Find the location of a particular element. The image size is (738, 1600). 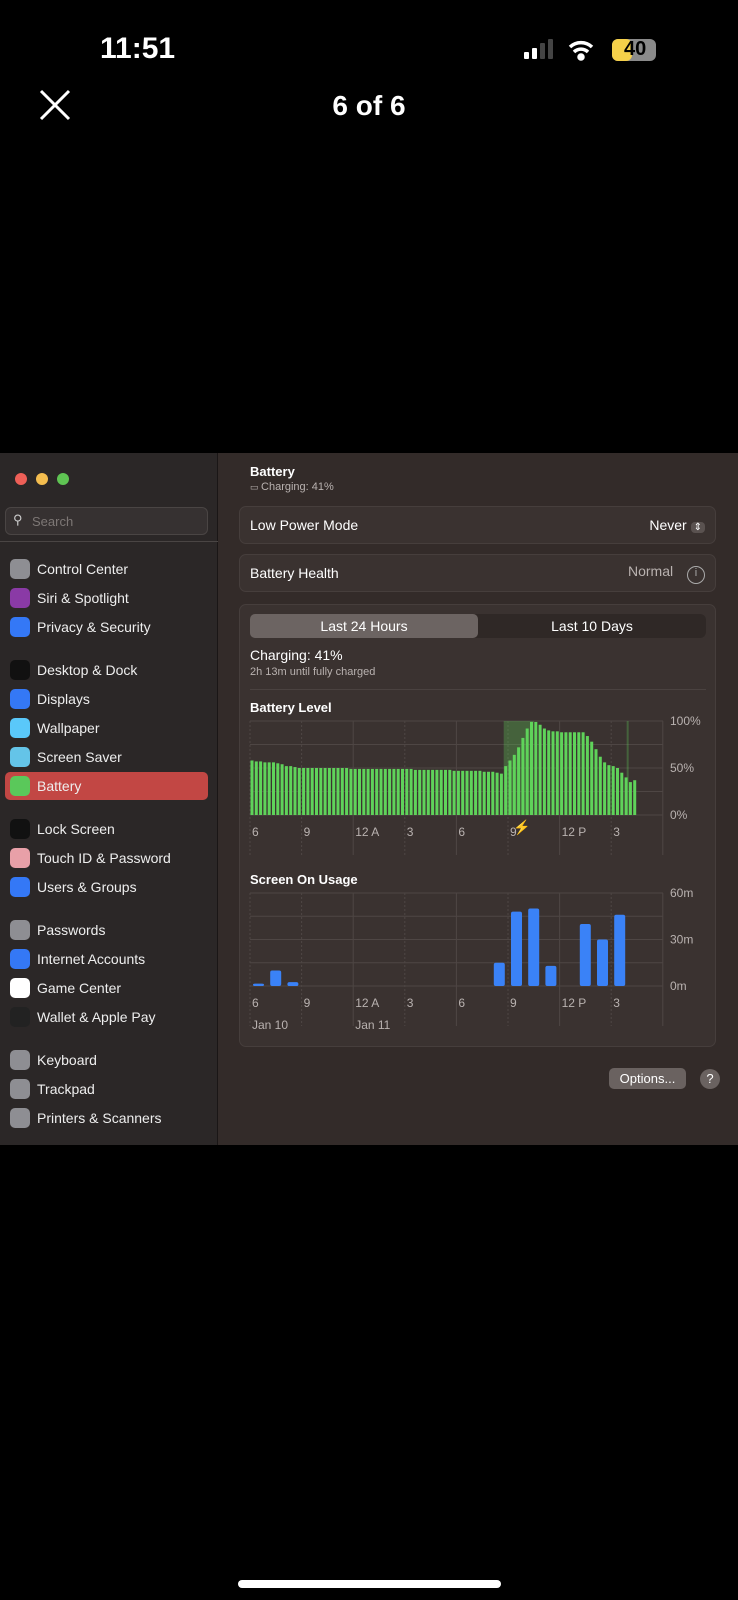

search-input: ⚲ Search is located at coordinates (106, 521).